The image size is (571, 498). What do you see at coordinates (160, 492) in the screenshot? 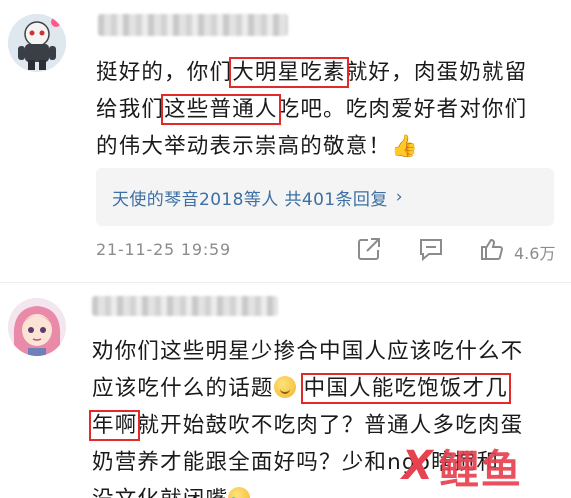
I see `text-segment: 没文化就闭嘴` at bounding box center [160, 492].